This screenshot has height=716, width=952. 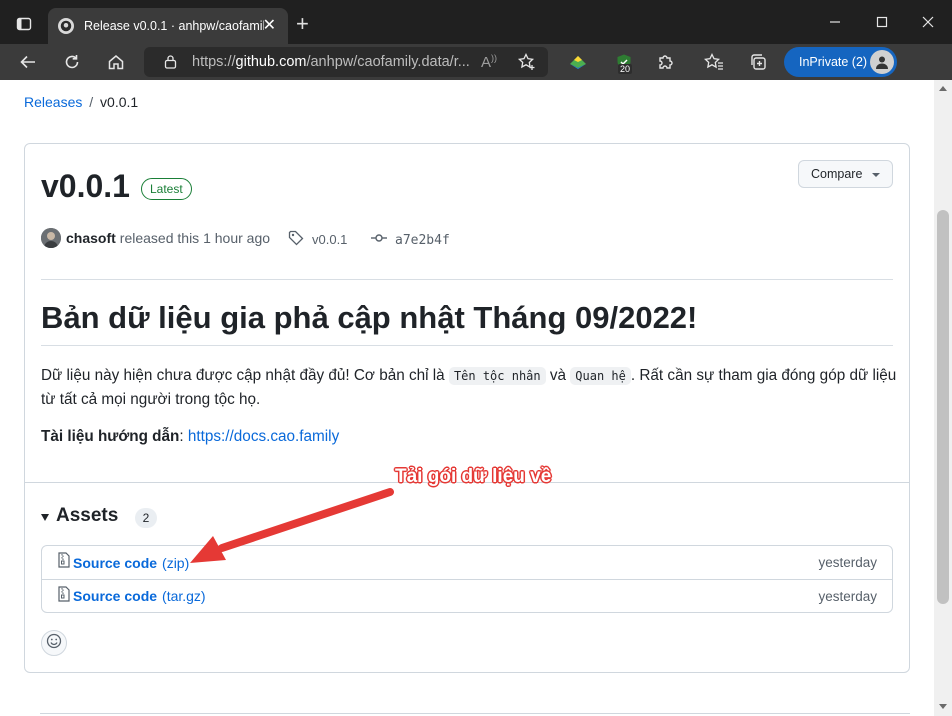 What do you see at coordinates (66, 26) in the screenshot?
I see `github-icon` at bounding box center [66, 26].